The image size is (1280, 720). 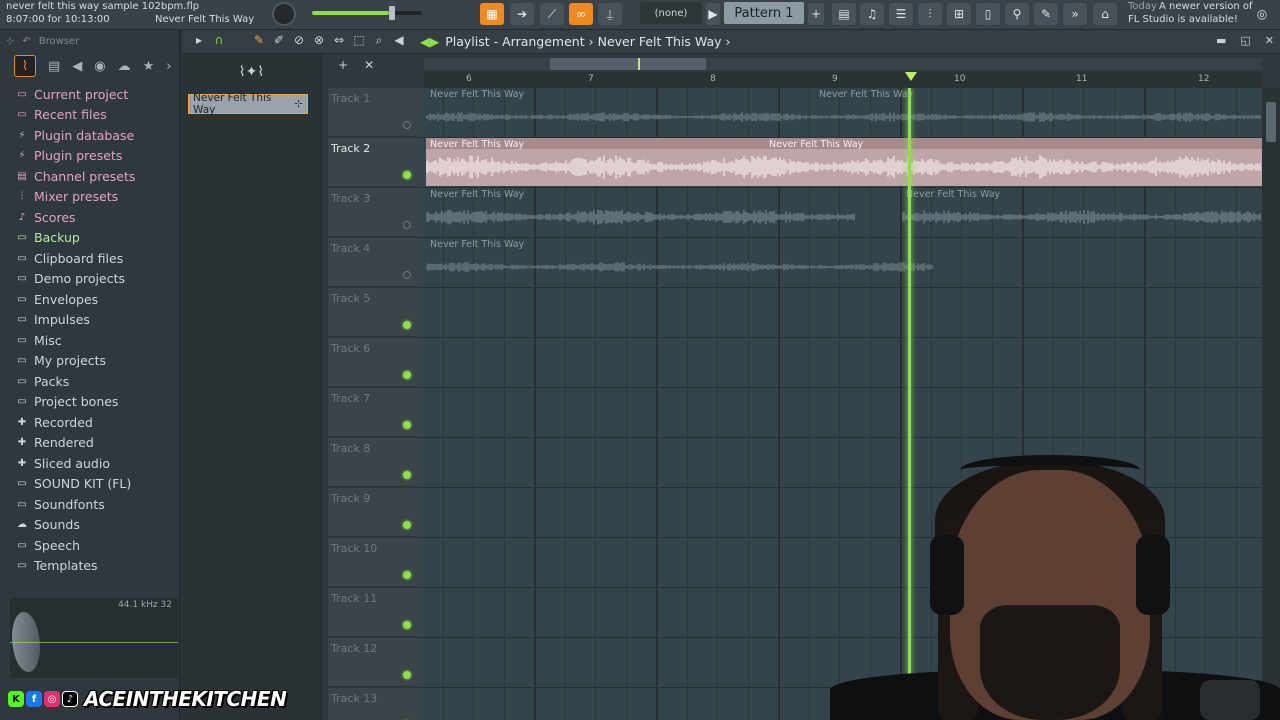 I want to click on tools-icon: ✎, so click(x=1046, y=14).